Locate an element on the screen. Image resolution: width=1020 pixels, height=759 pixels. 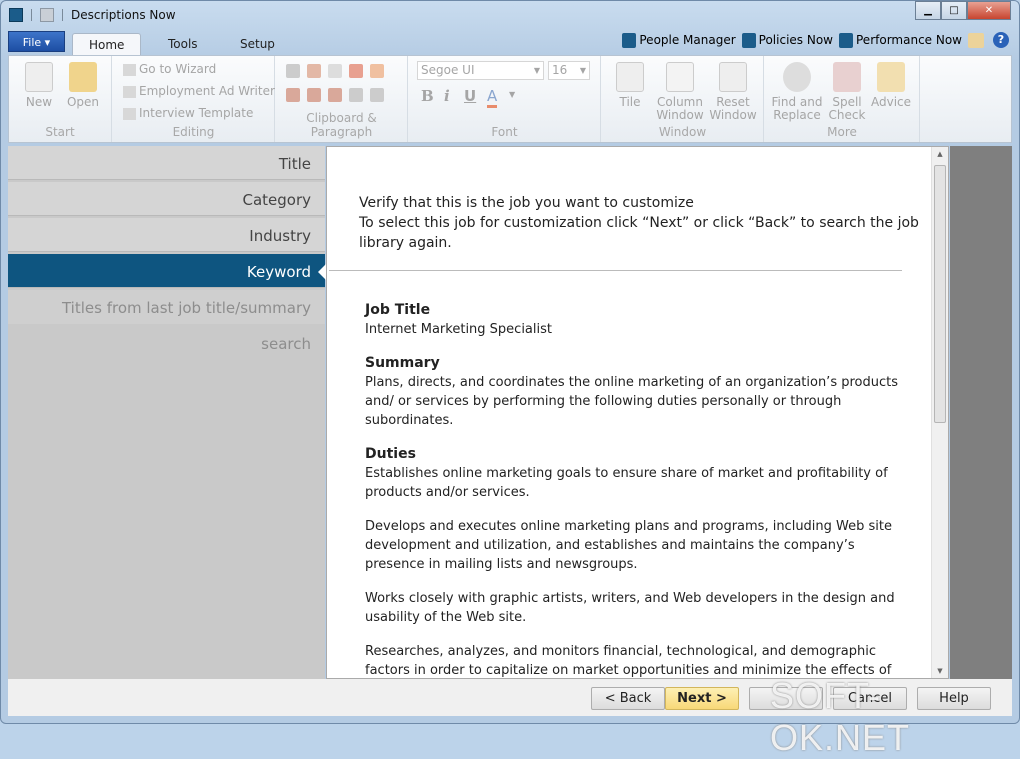
performance-now-icon is located at coordinates (846, 40).